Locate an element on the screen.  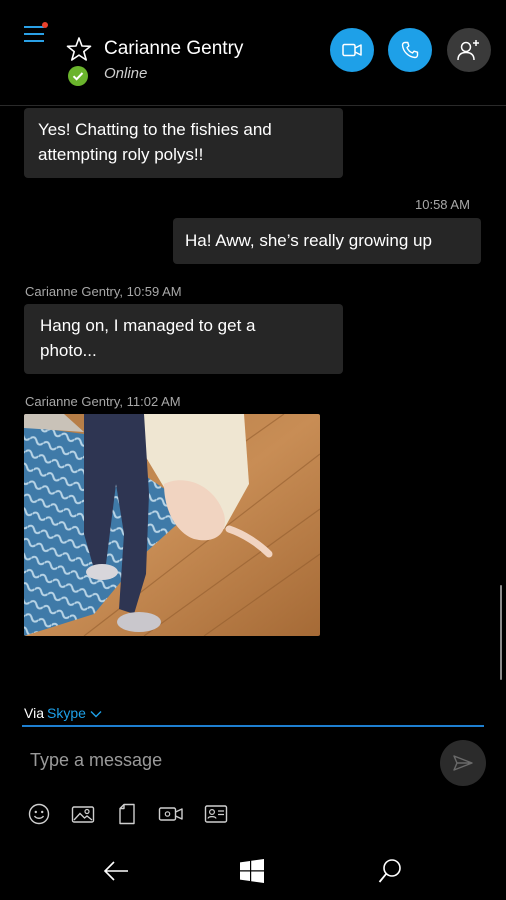
windows-logo-icon is located at coordinates (252, 871).